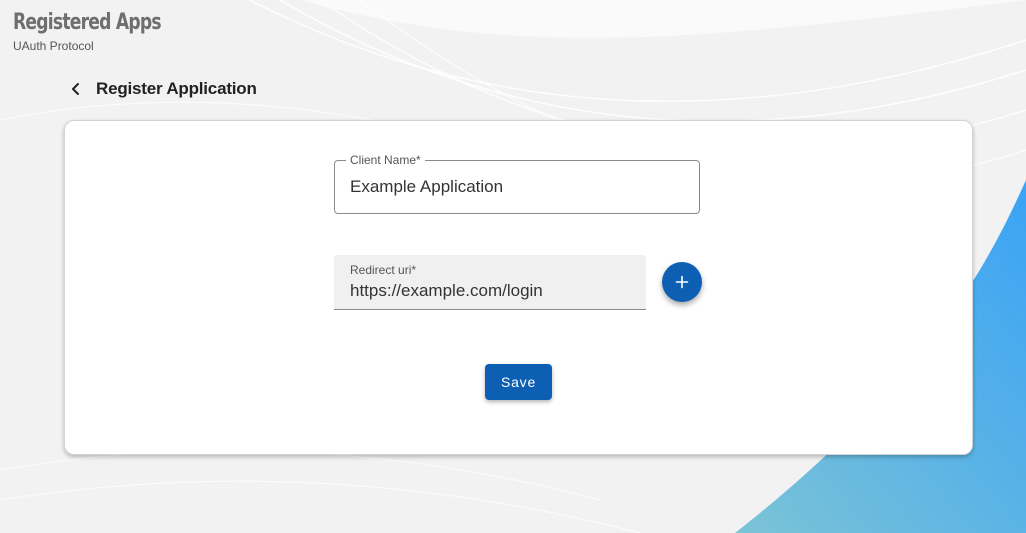 The width and height of the screenshot is (1026, 533). What do you see at coordinates (87, 22) in the screenshot?
I see `app-title: Registered Apps` at bounding box center [87, 22].